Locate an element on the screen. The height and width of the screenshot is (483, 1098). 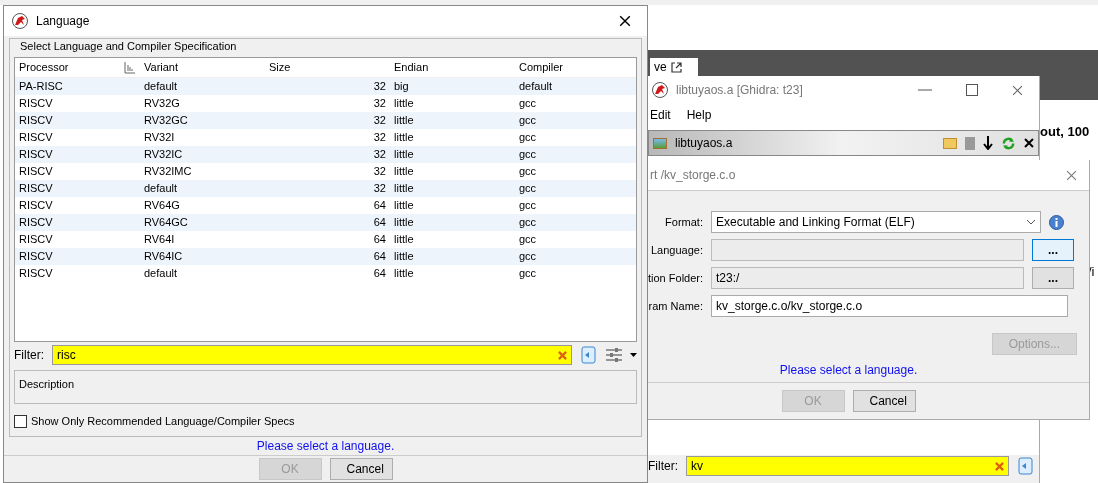
column-header: Compiler is located at coordinates (575, 67).